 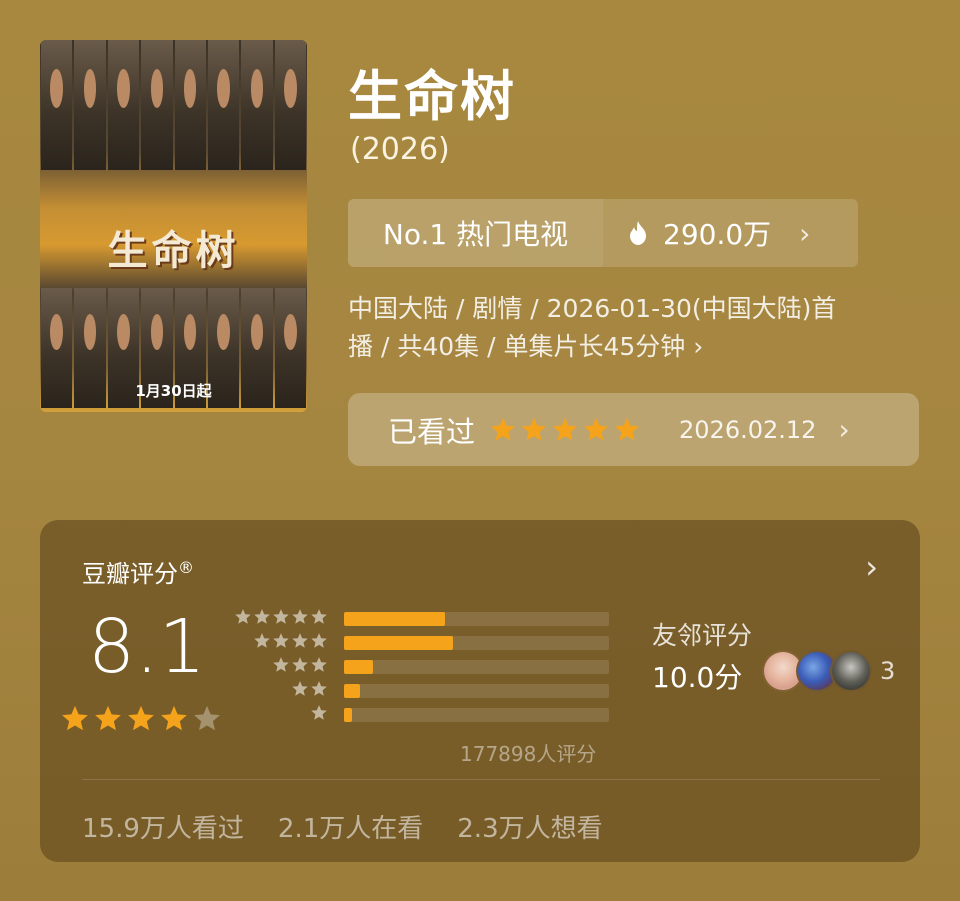 I want to click on poster-image: 生命树 1月30日起, so click(x=173, y=226).